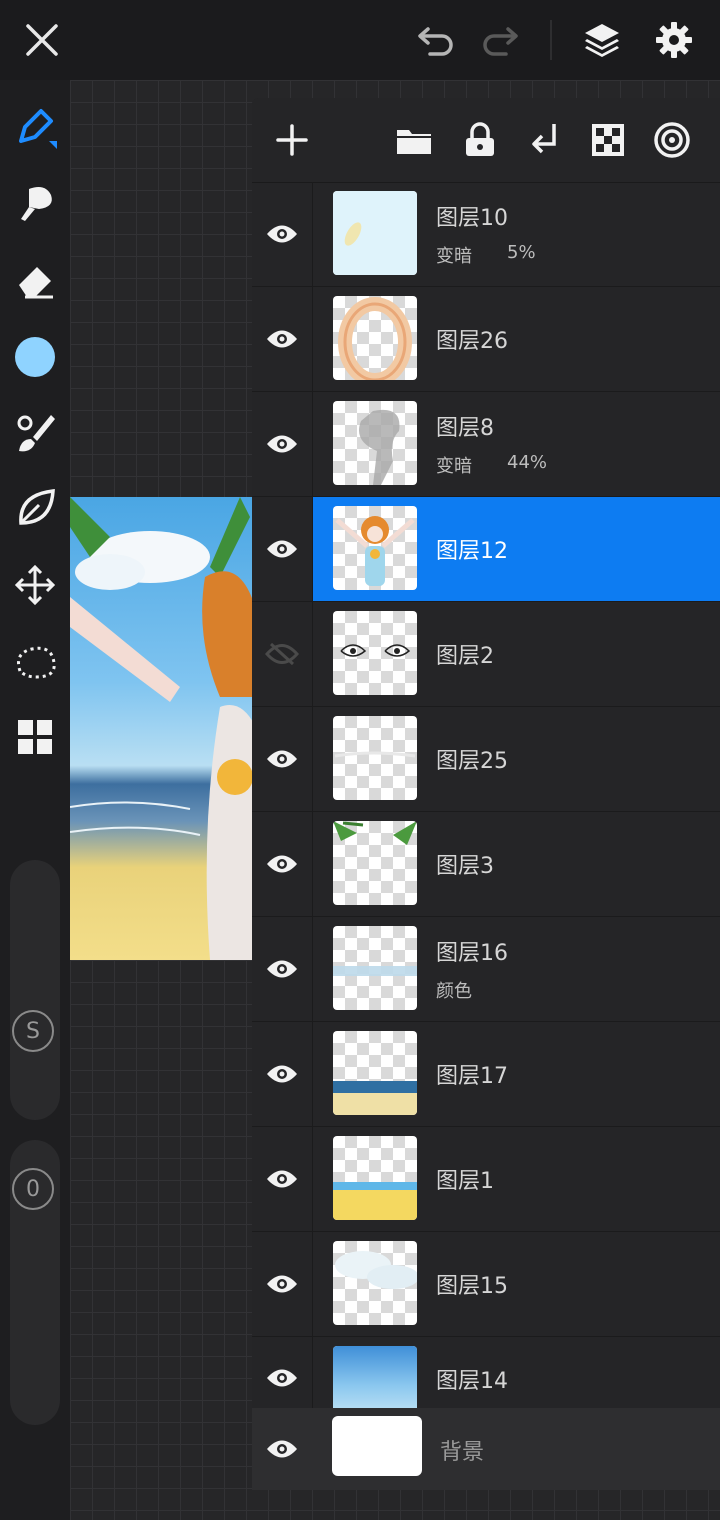  What do you see at coordinates (465, 866) in the screenshot?
I see `layer-name: 图层3` at bounding box center [465, 866].